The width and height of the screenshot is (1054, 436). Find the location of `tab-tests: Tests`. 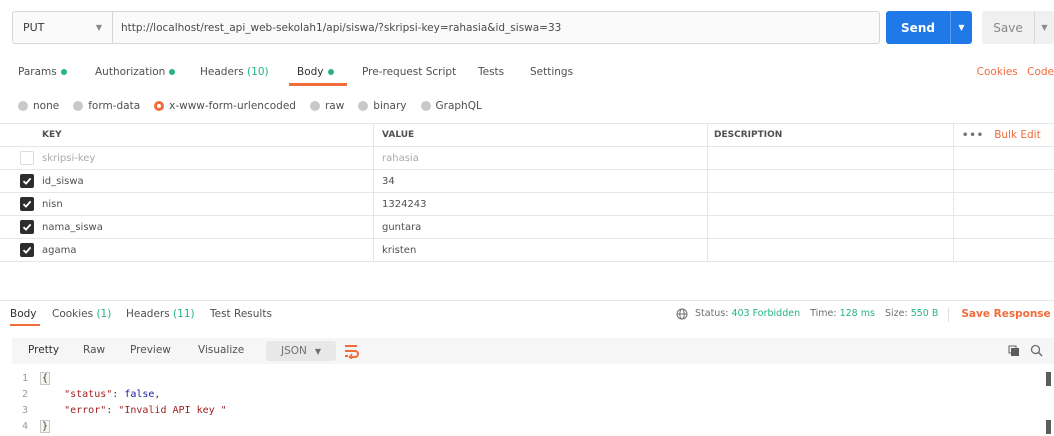

tab-tests: Tests is located at coordinates (491, 72).